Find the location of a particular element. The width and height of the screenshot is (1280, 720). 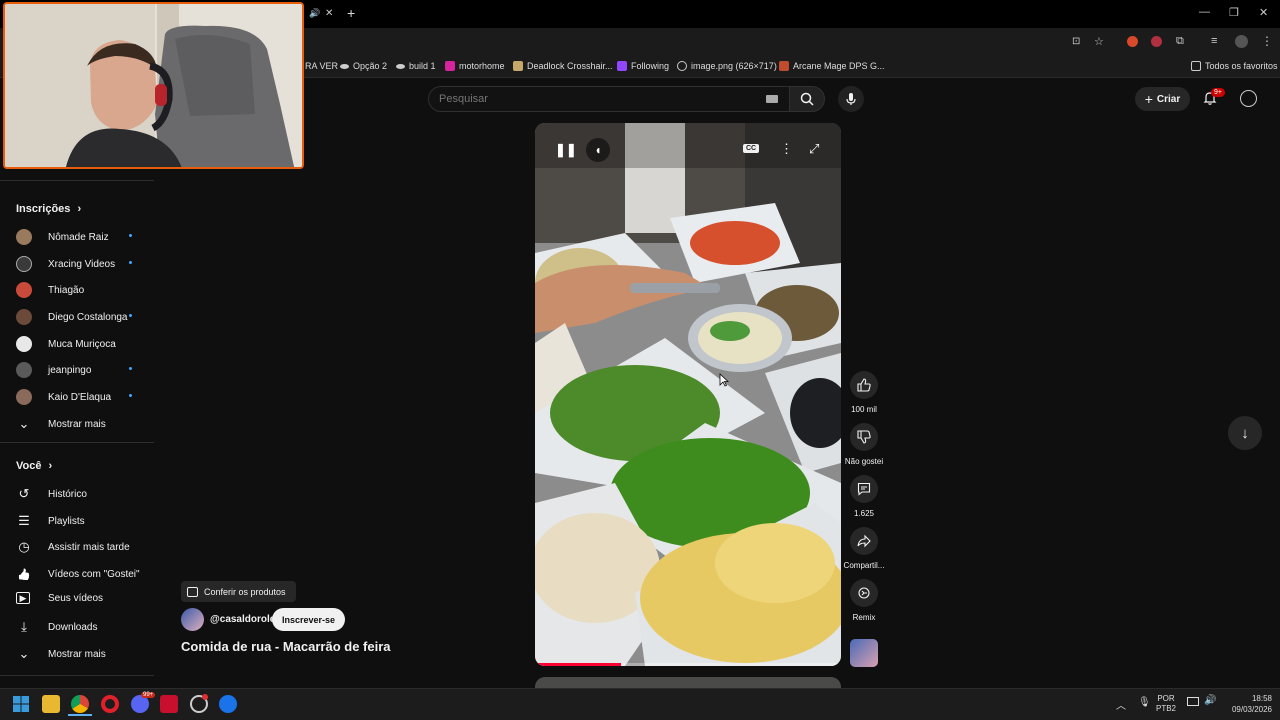

minimize-window-button: — is located at coordinates (1204, 12).